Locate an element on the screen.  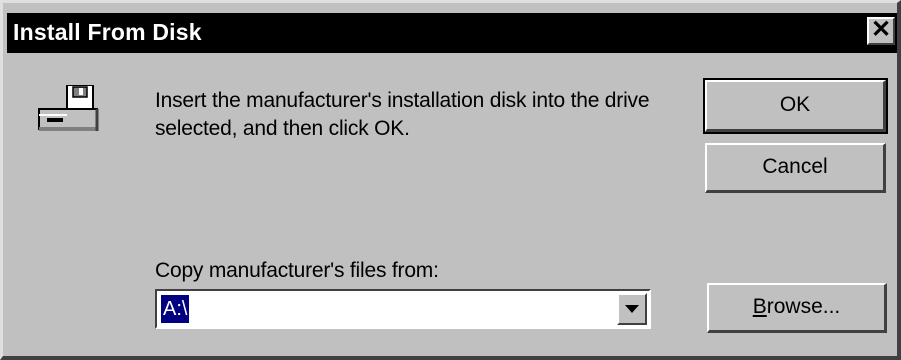
ok-button: OK is located at coordinates (795, 106).